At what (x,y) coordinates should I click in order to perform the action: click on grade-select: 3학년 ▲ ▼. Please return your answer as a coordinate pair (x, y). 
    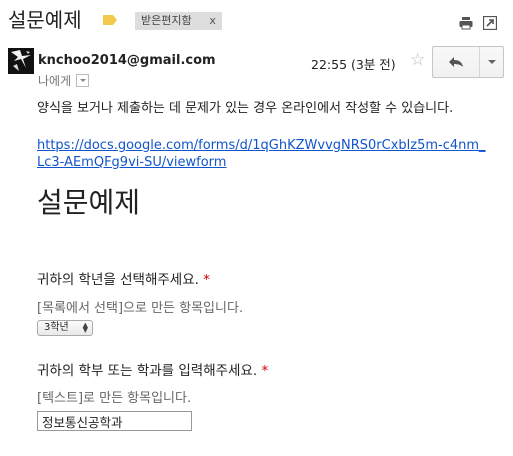
    Looking at the image, I should click on (65, 328).